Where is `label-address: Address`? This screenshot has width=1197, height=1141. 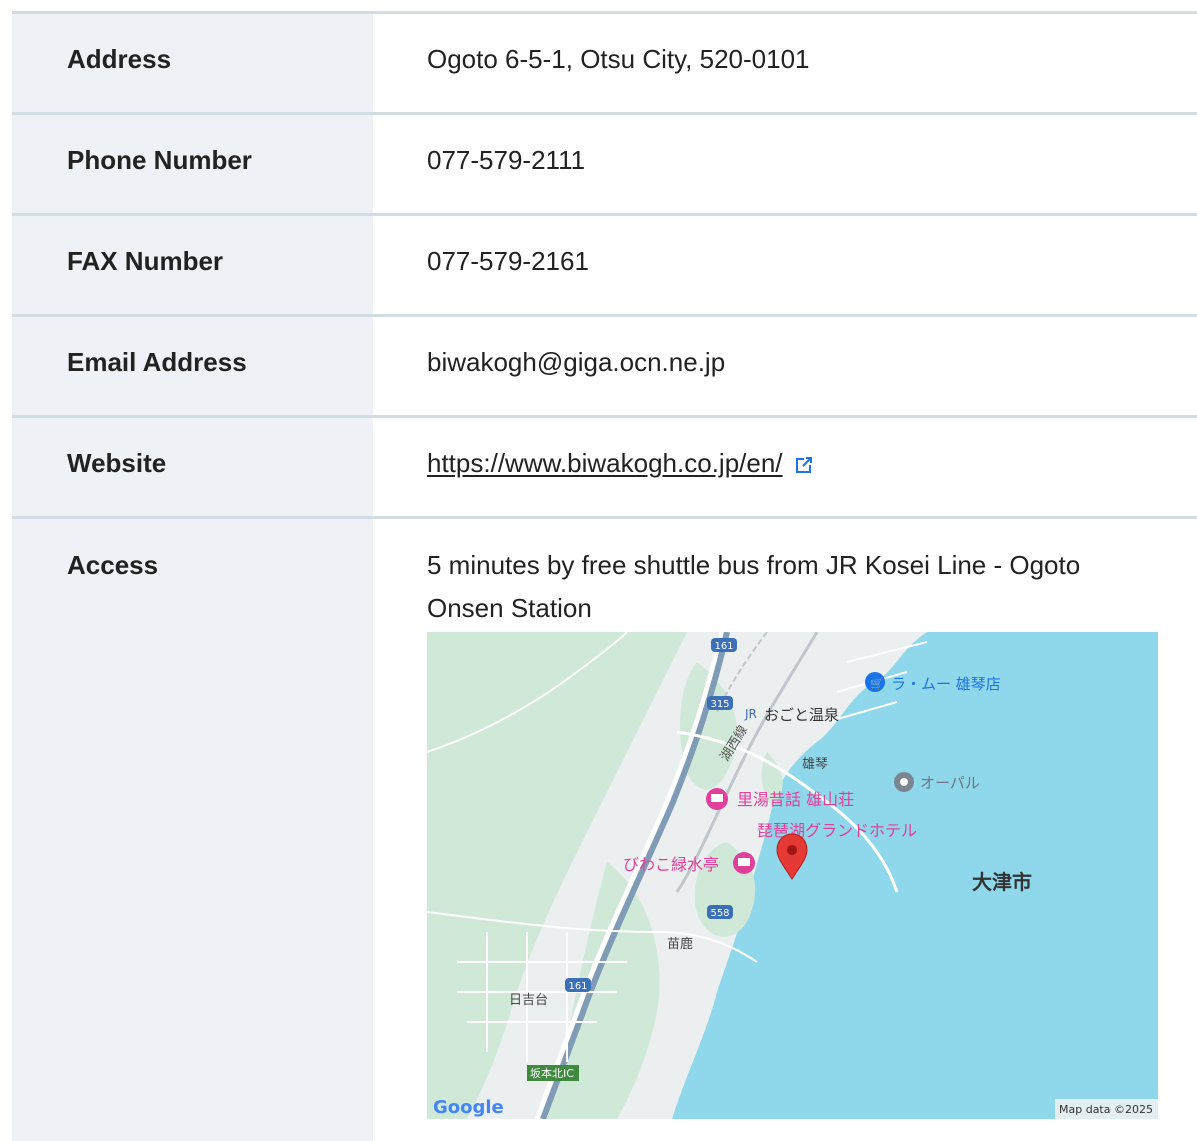 label-address: Address is located at coordinates (192, 63).